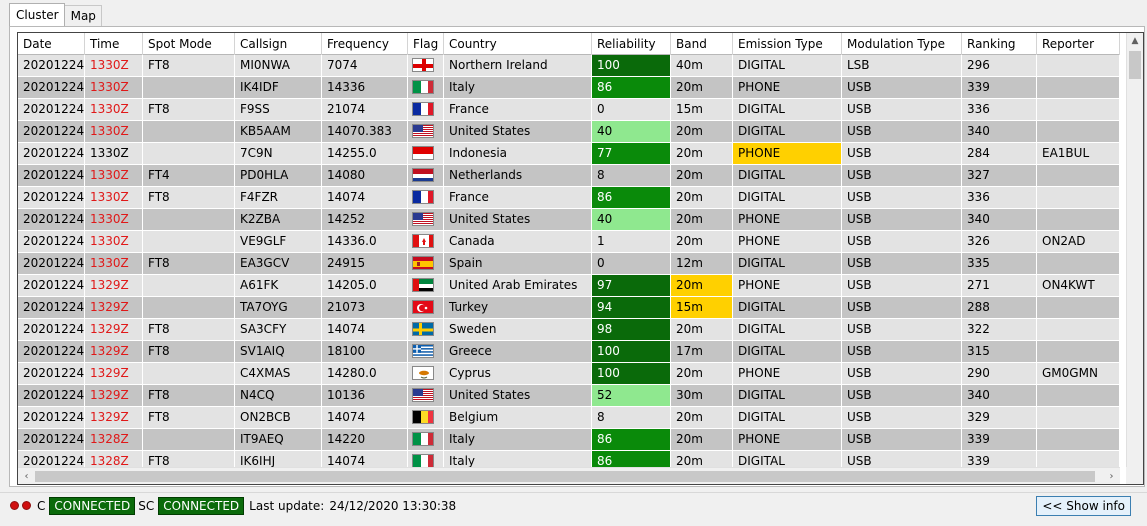 The width and height of the screenshot is (1147, 526). Describe the element at coordinates (426, 44) in the screenshot. I see `column-header-flag: Flag` at that location.